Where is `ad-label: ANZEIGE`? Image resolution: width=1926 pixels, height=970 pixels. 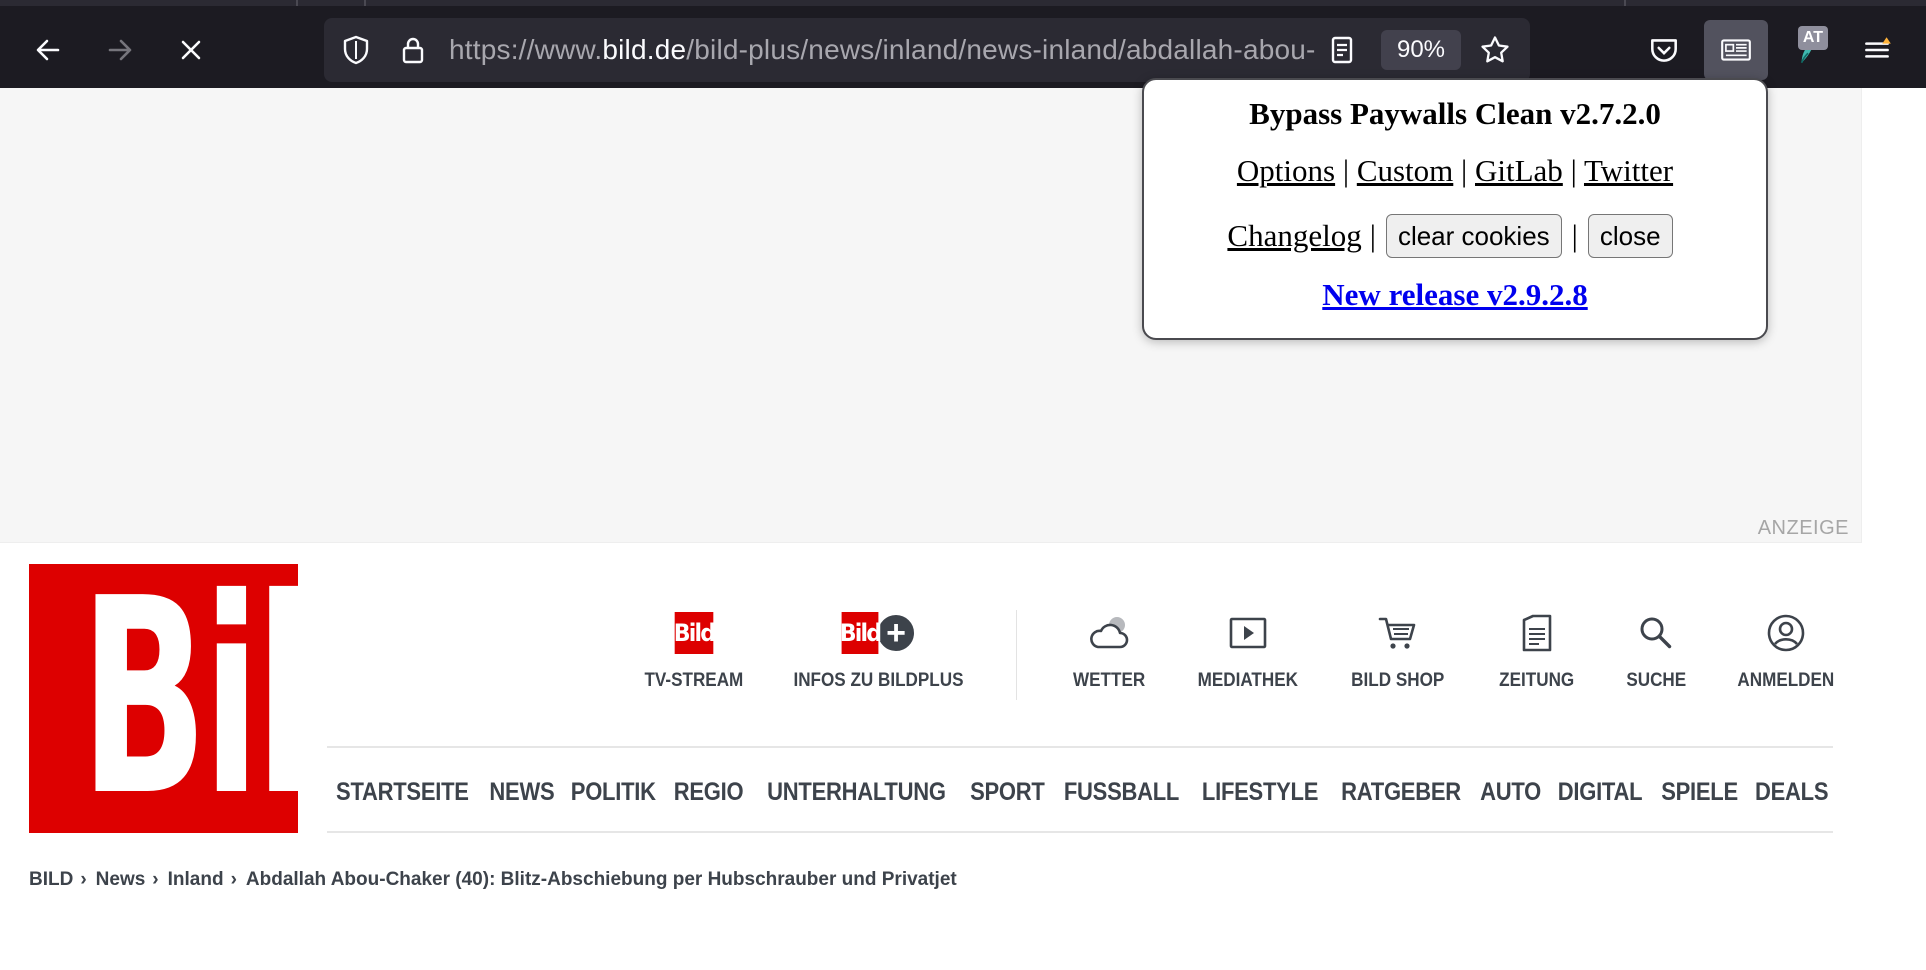
ad-label: ANZEIGE is located at coordinates (1803, 528).